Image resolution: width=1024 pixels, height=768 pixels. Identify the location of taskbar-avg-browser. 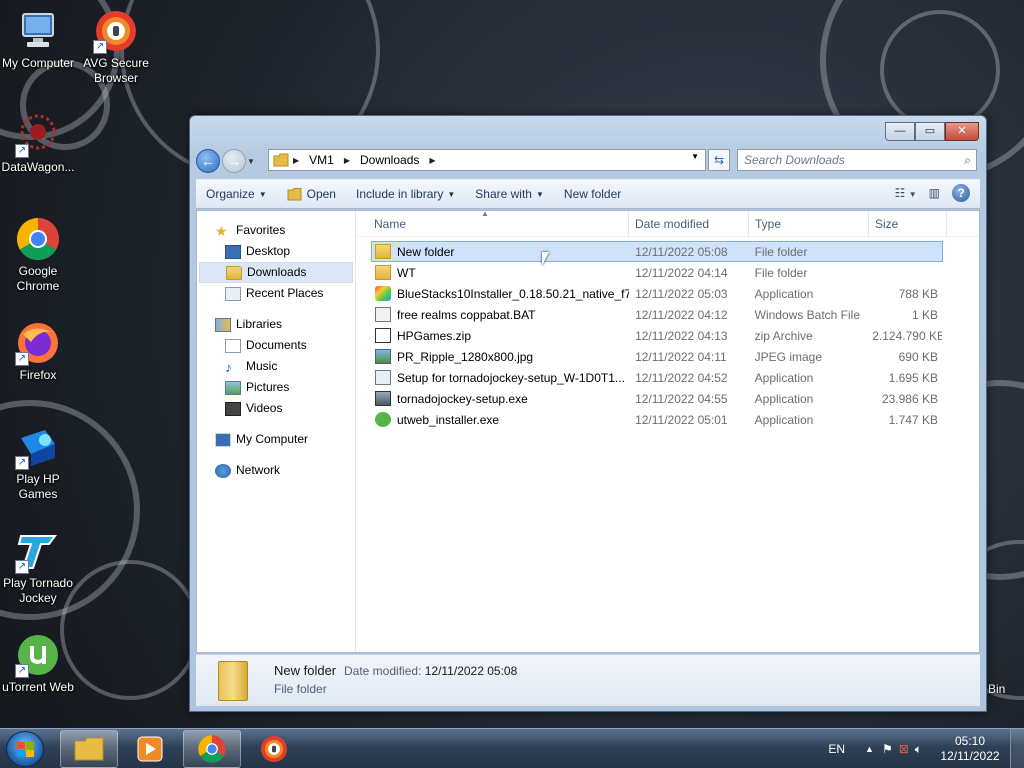
(274, 749).